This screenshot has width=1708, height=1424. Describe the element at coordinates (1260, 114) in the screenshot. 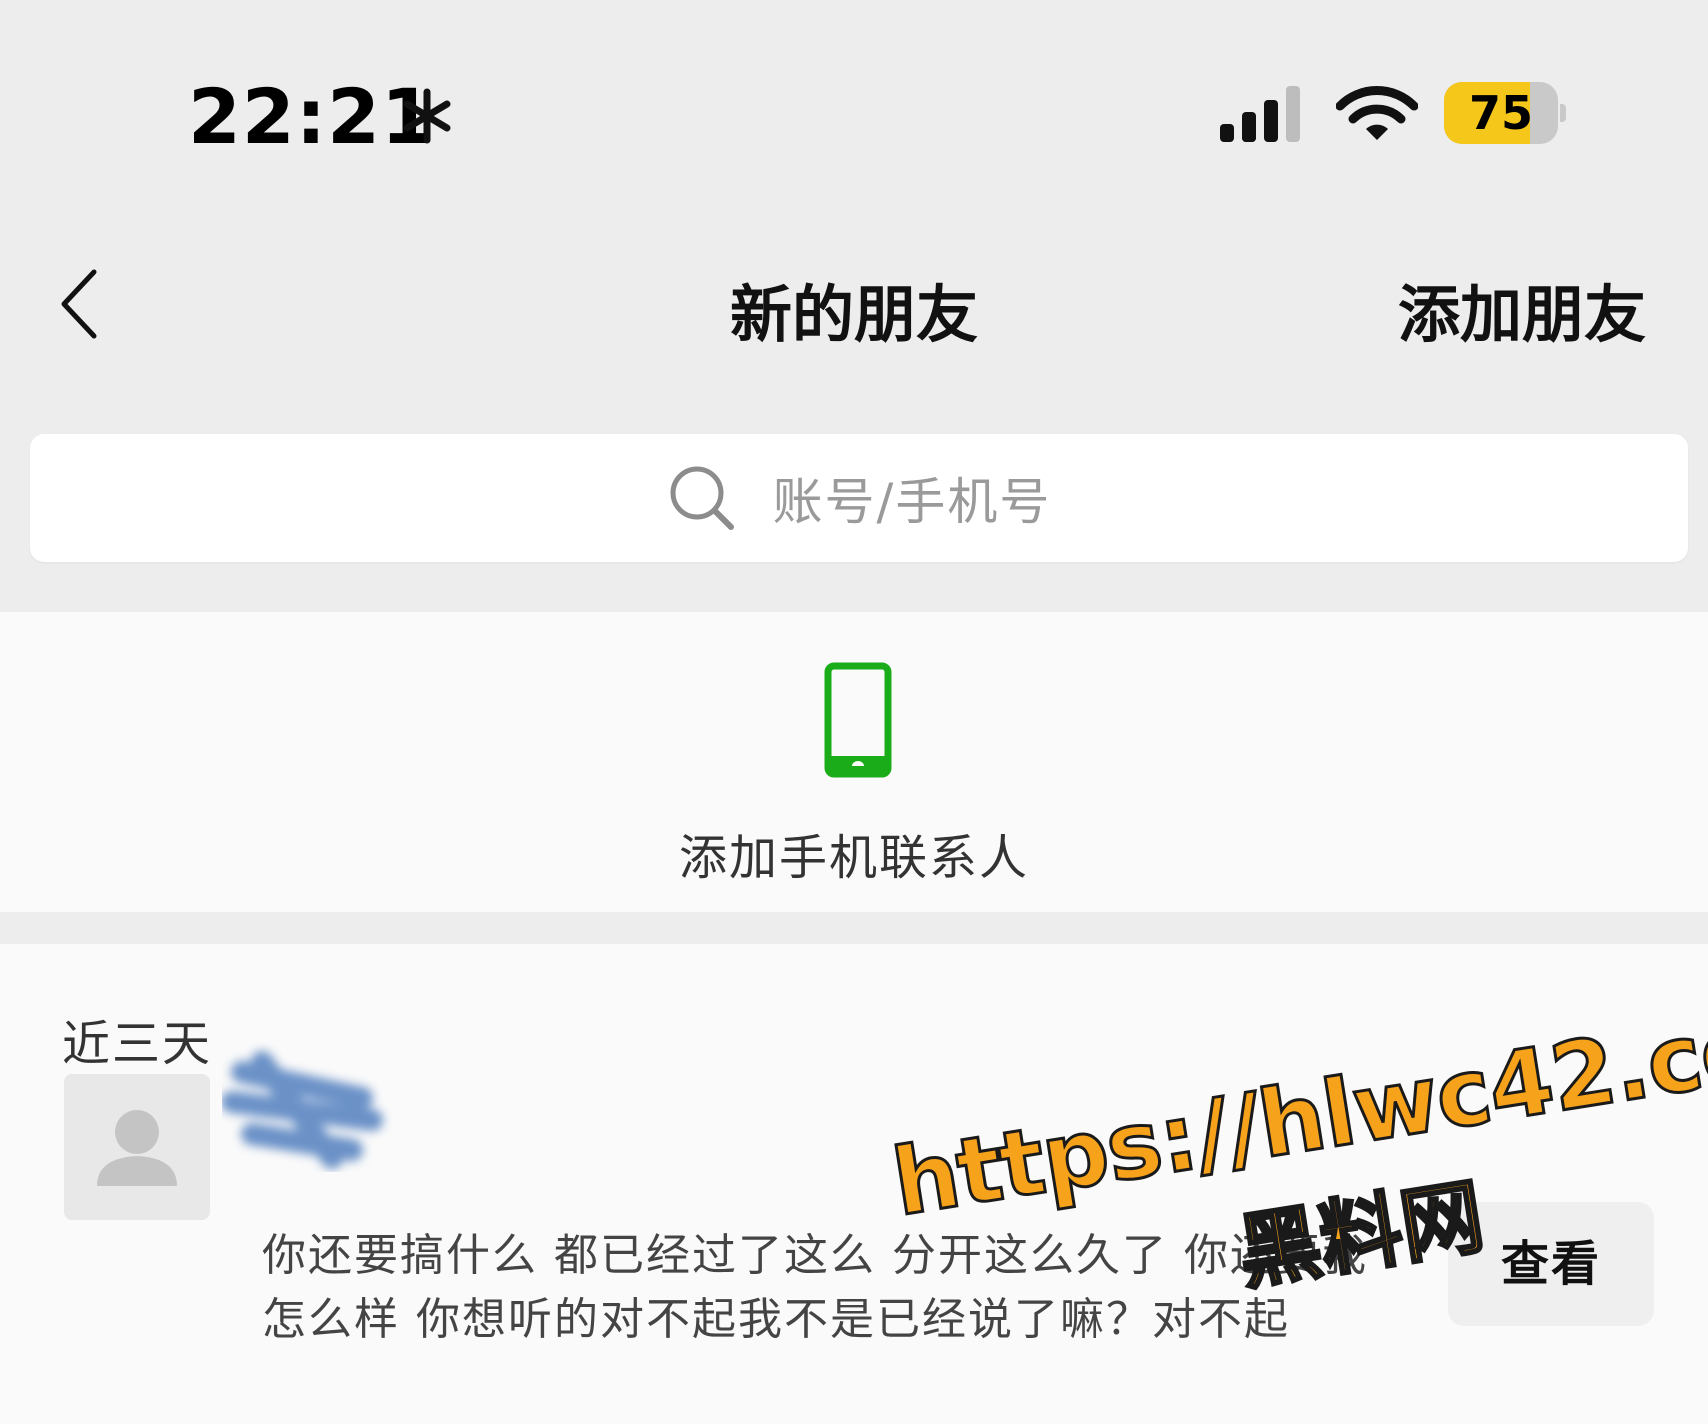

I see `cellular-signal-icon` at that location.